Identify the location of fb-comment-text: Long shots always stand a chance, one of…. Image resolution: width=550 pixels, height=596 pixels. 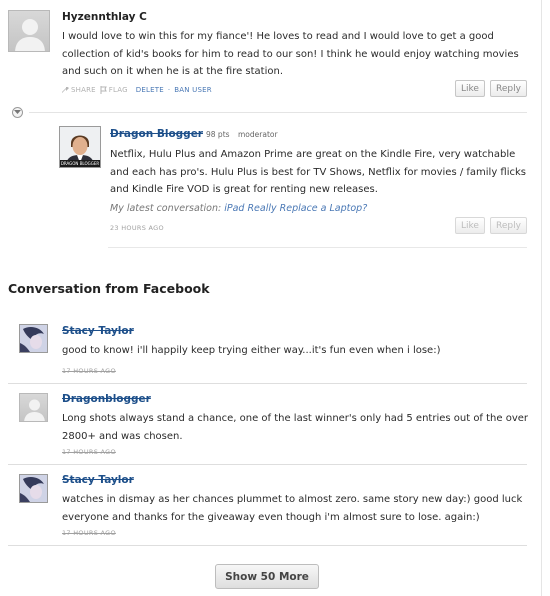
(295, 427).